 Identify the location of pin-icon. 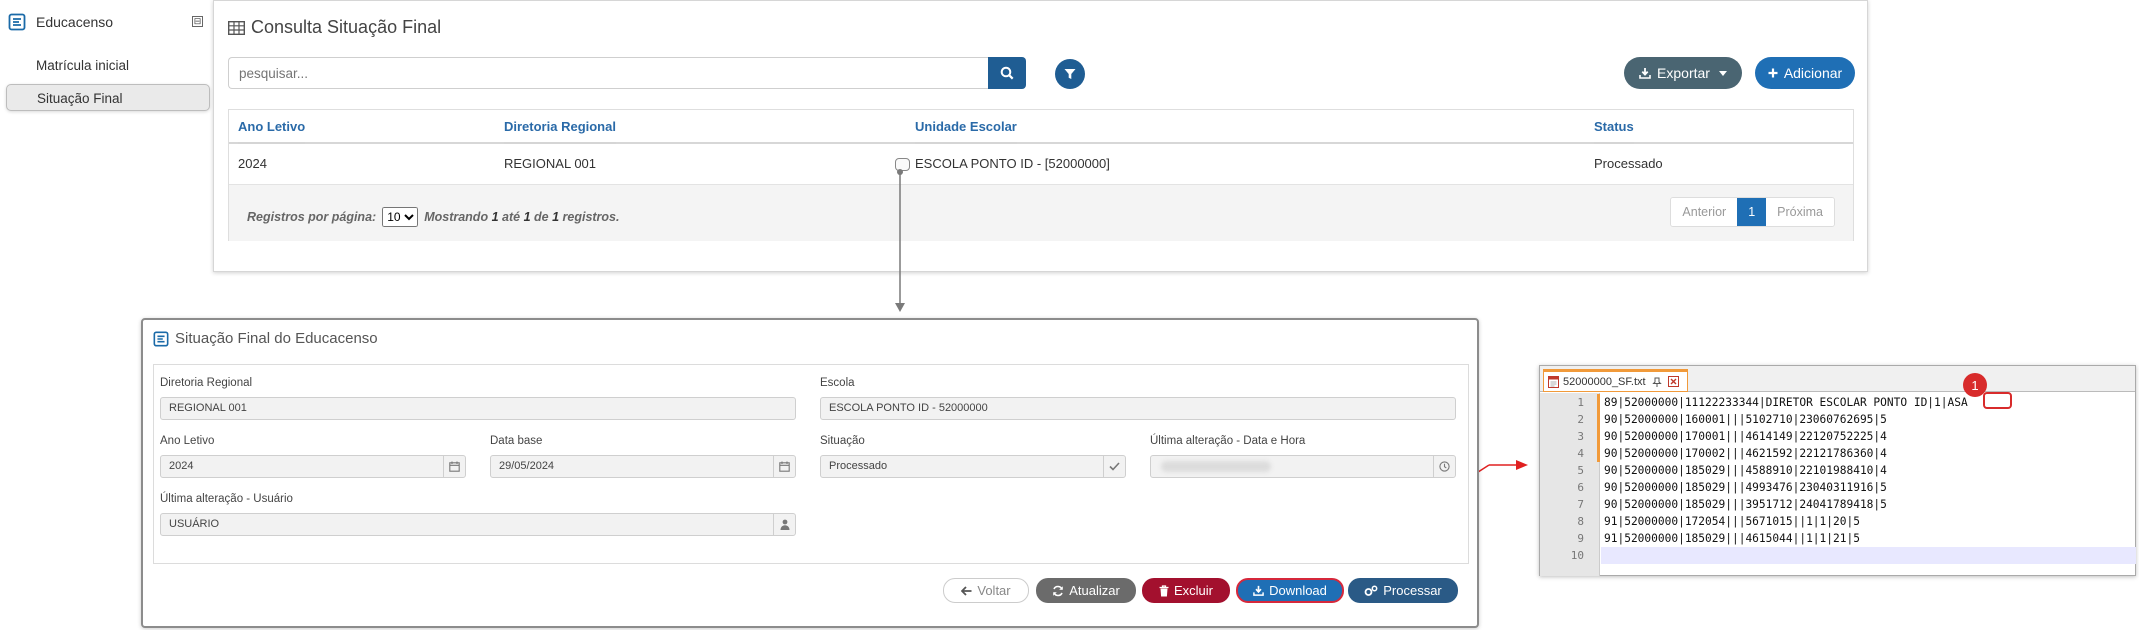
(1656, 382).